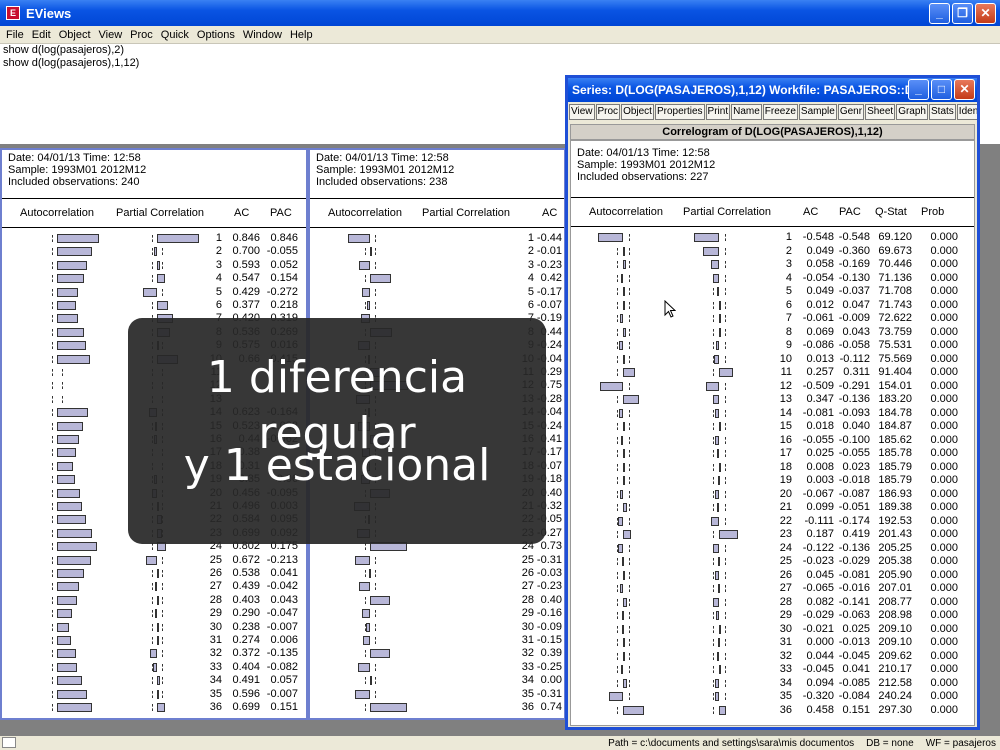  What do you see at coordinates (856, 709) in the screenshot?
I see `pac-value: 0.151` at bounding box center [856, 709].